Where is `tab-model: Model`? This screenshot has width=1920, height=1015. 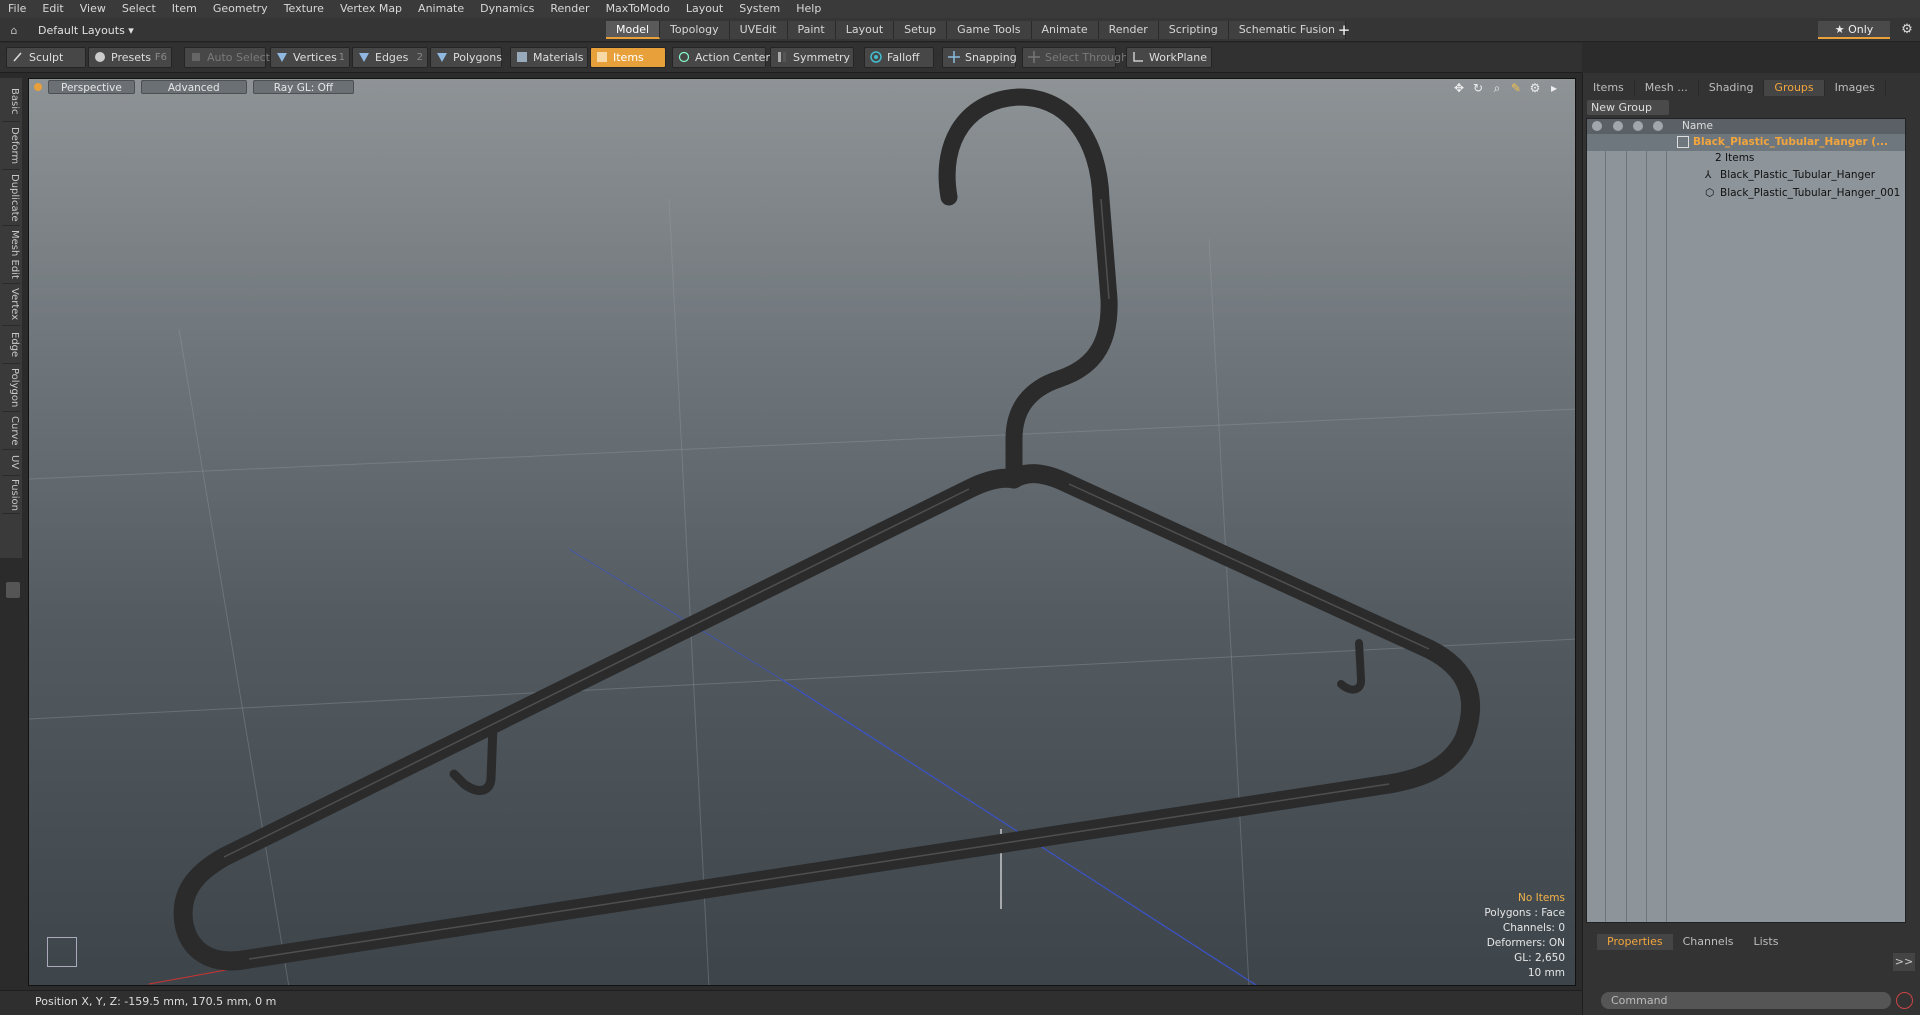 tab-model: Model is located at coordinates (633, 30).